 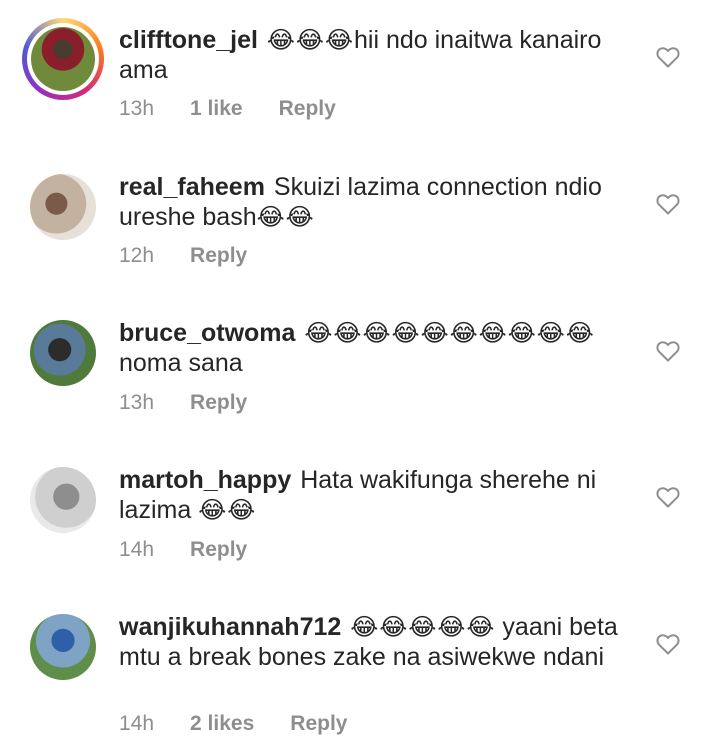 What do you see at coordinates (188, 40) in the screenshot?
I see `comment-username: clifftone_jel` at bounding box center [188, 40].